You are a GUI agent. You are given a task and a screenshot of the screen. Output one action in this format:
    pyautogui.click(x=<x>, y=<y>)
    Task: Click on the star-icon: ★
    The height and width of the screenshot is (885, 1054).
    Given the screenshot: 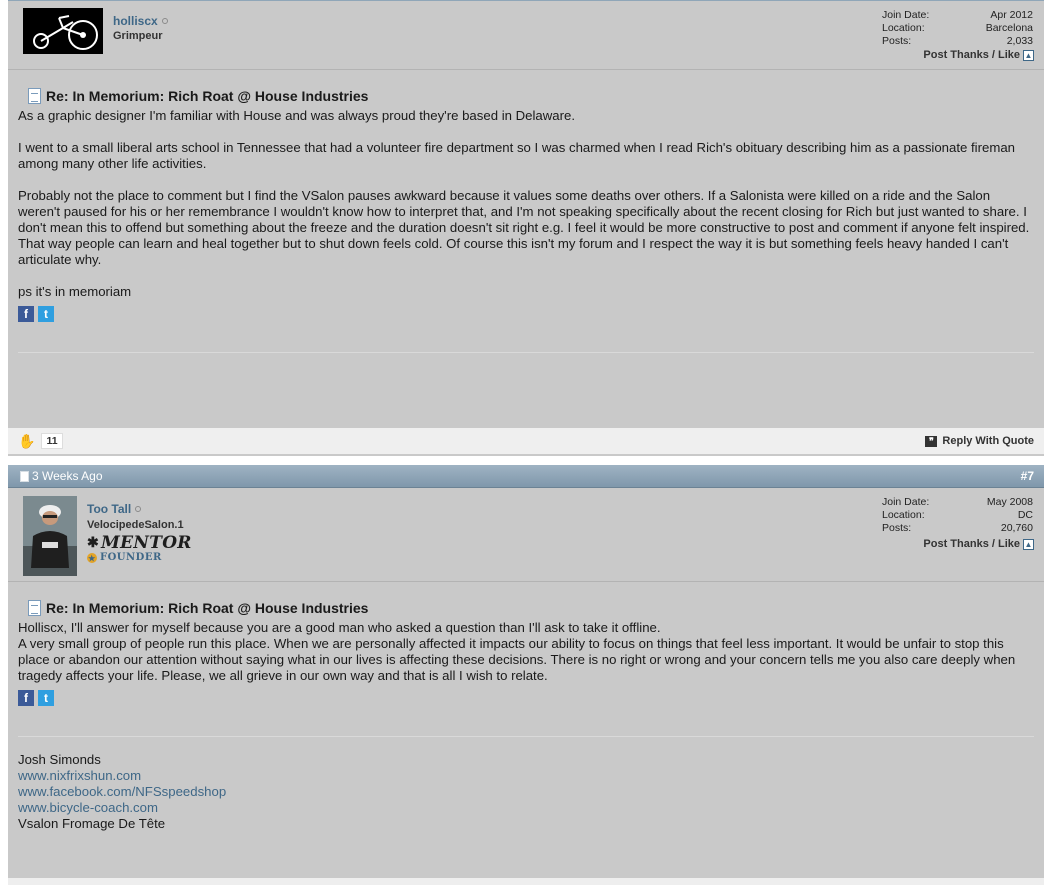 What is the action you would take?
    pyautogui.click(x=92, y=557)
    